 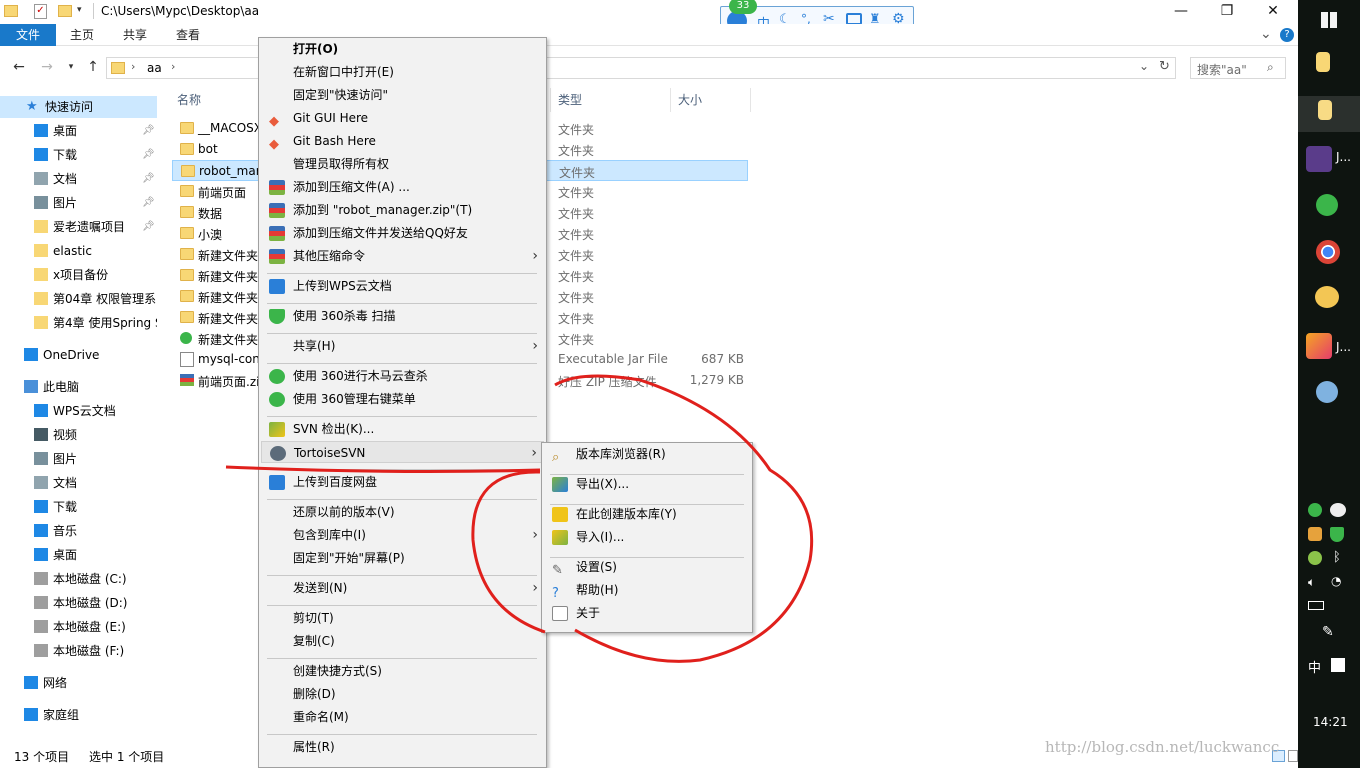 What do you see at coordinates (647, 454) in the screenshot?
I see `submenu-item: ⌕ 版本库浏览器(R)` at bounding box center [647, 454].